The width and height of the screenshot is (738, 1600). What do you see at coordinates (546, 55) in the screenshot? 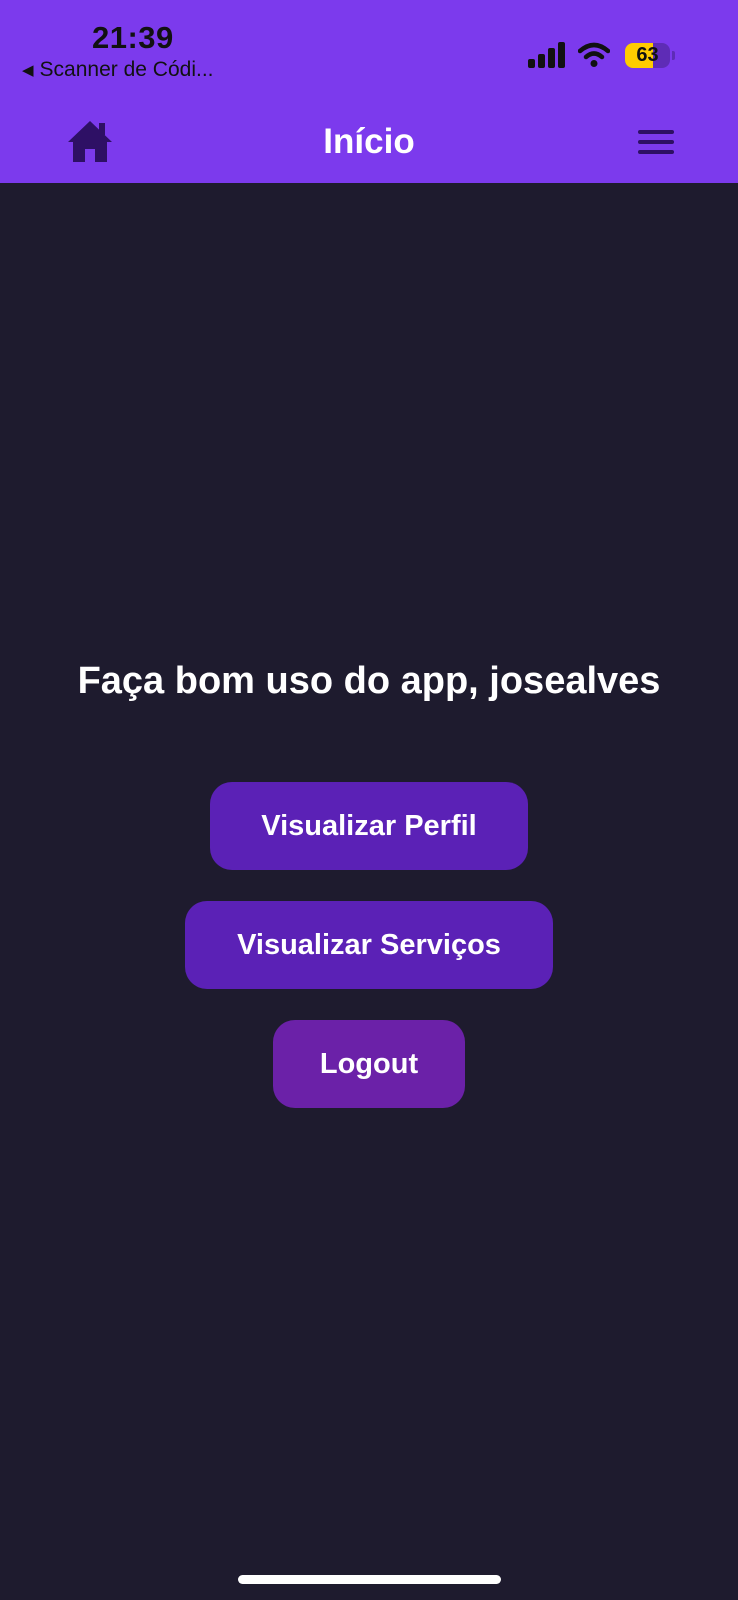
I see `cellular-signal-icon` at bounding box center [546, 55].